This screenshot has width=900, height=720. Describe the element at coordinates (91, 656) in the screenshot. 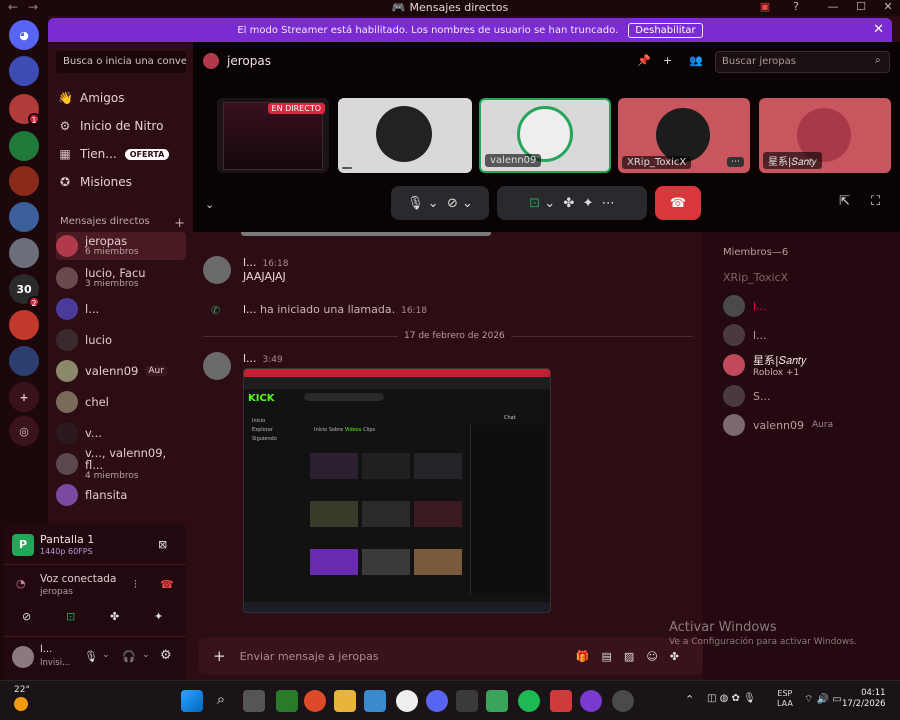

I see `mic-icon: 🎙` at that location.